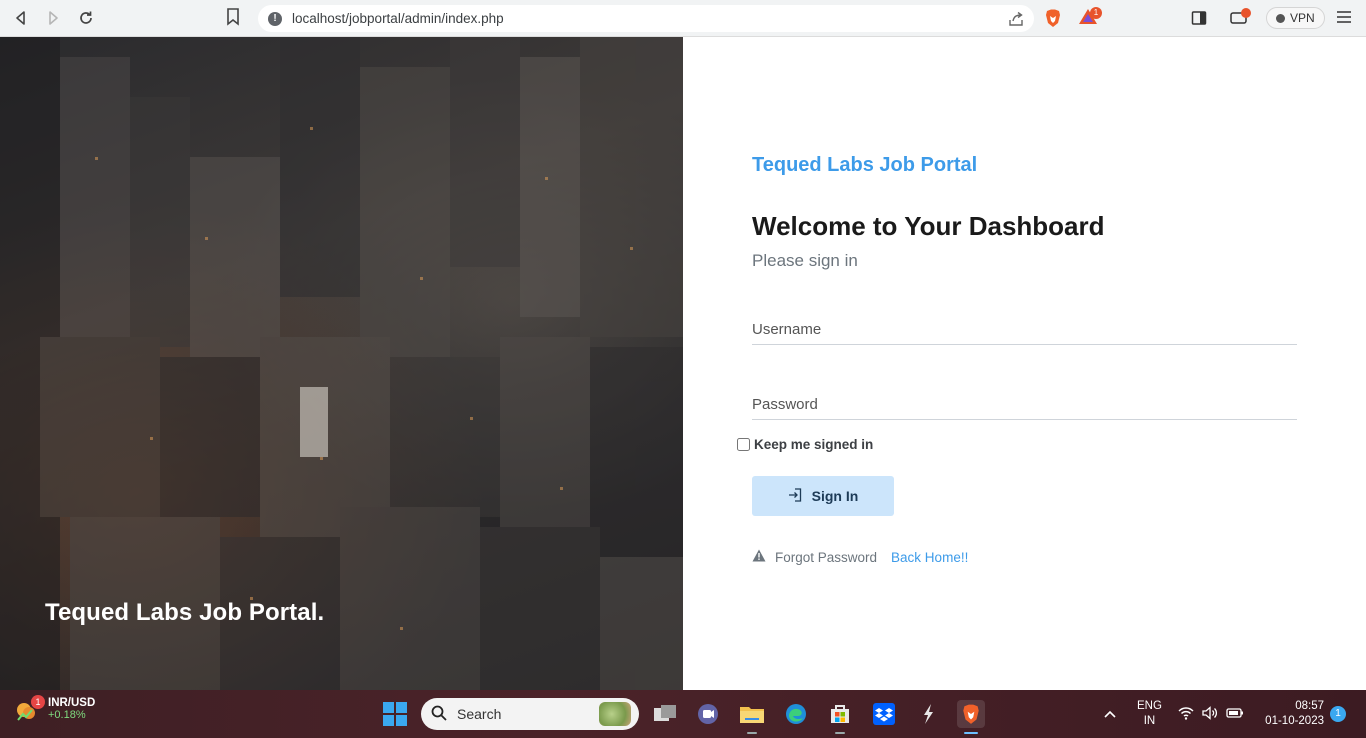  I want to click on vpn-button: VPN, so click(1295, 18).